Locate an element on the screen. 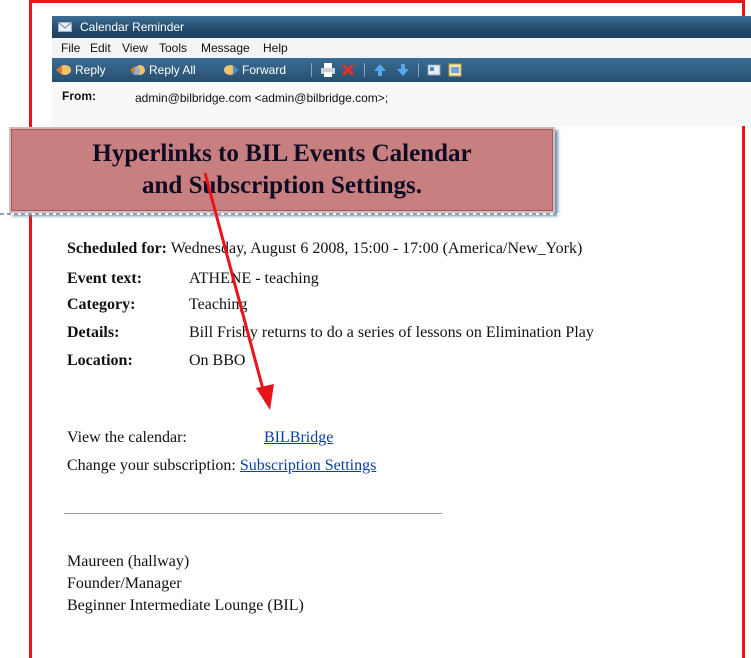 This screenshot has width=751, height=658. delete-icon is located at coordinates (348, 70).